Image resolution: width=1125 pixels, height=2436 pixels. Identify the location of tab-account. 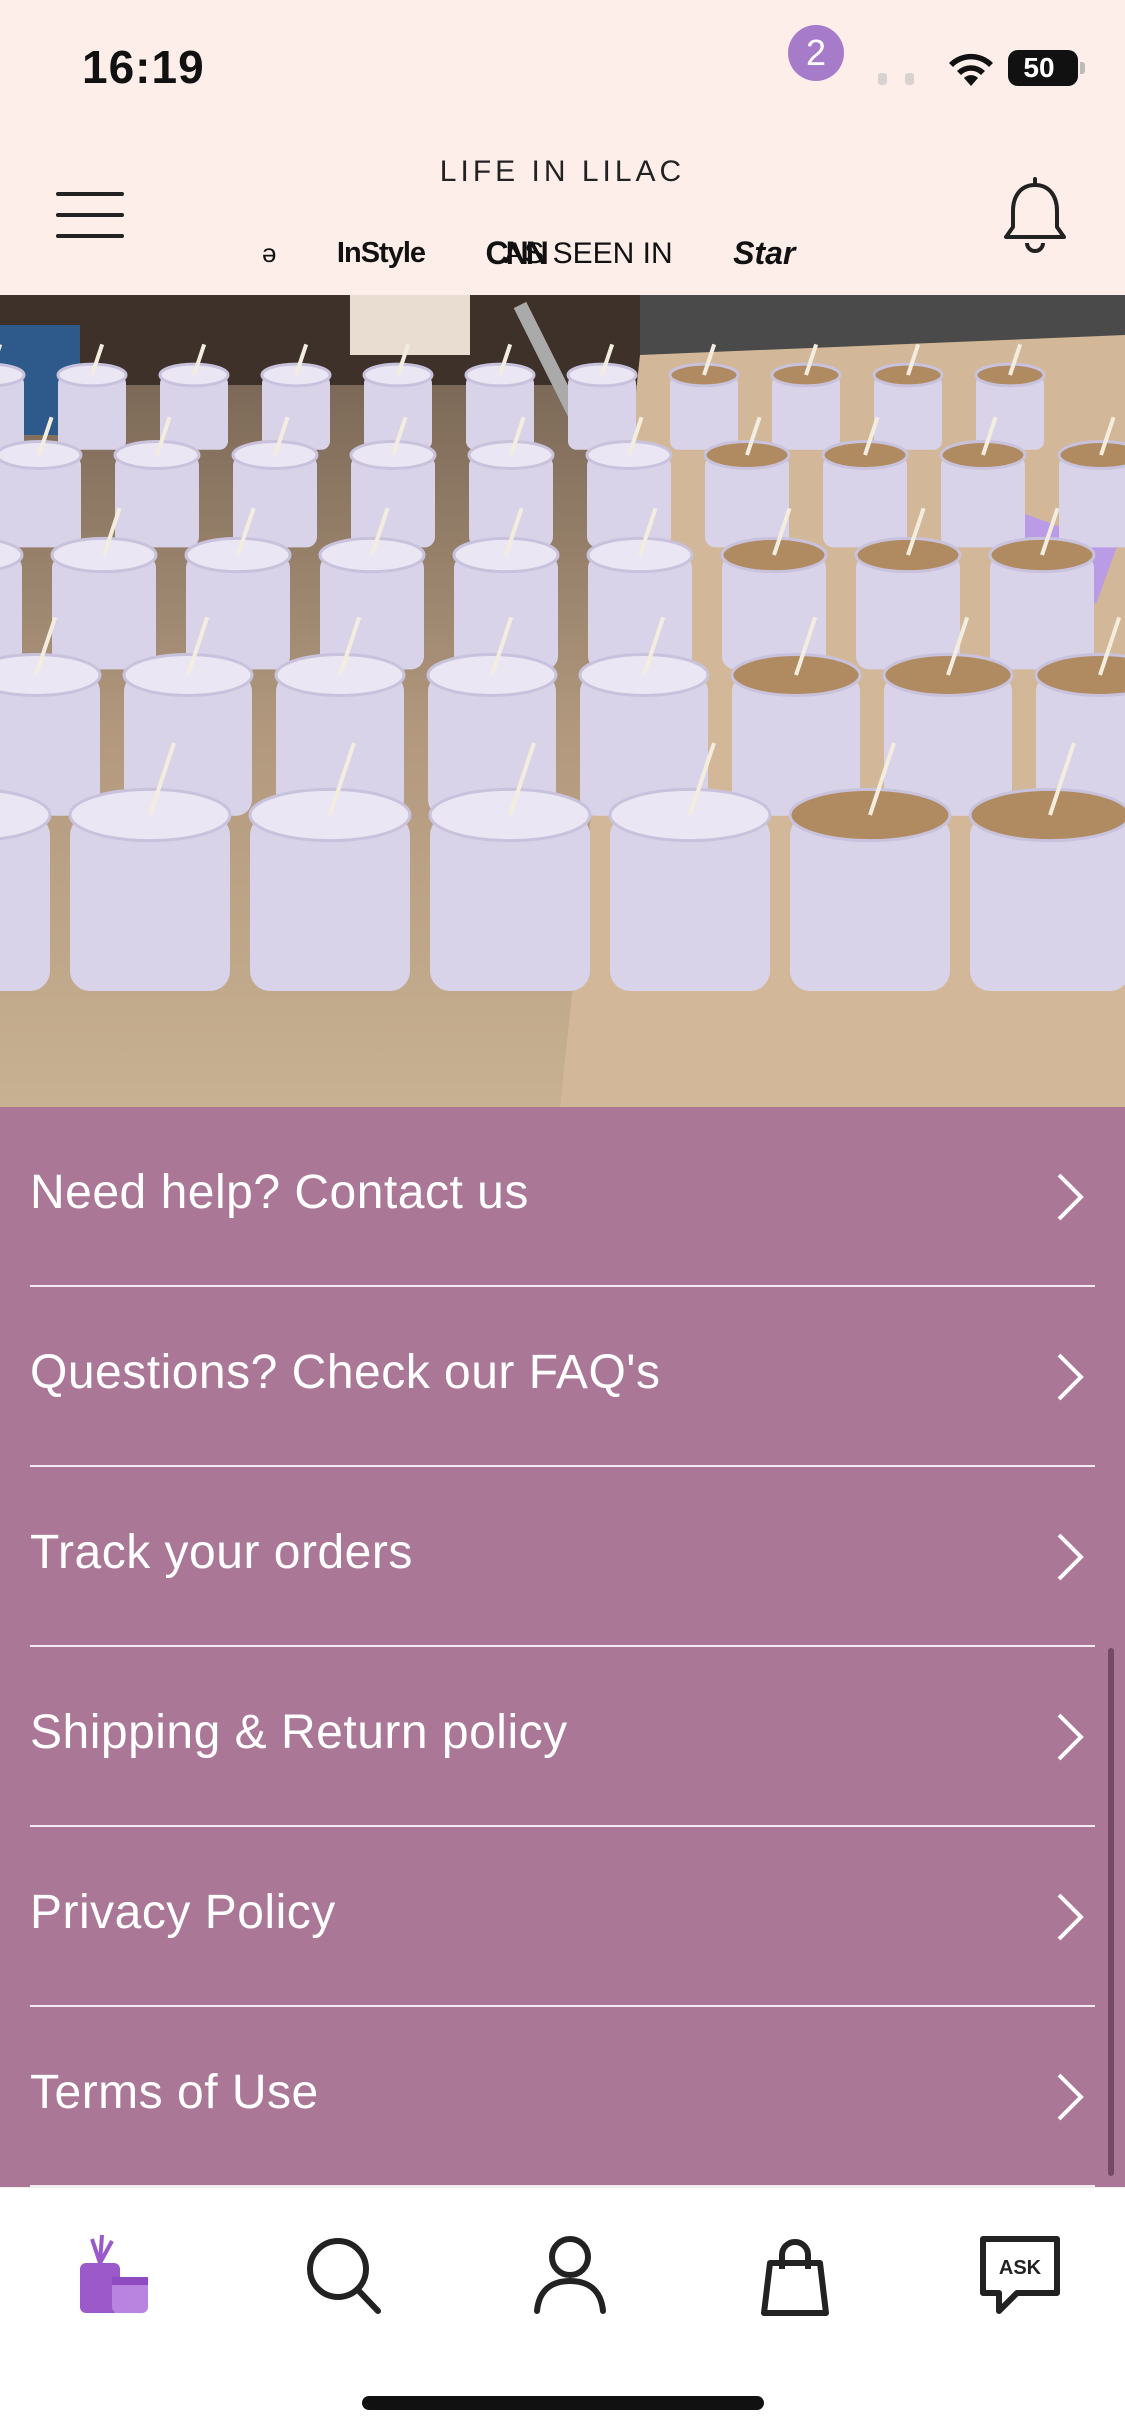
(565, 2284).